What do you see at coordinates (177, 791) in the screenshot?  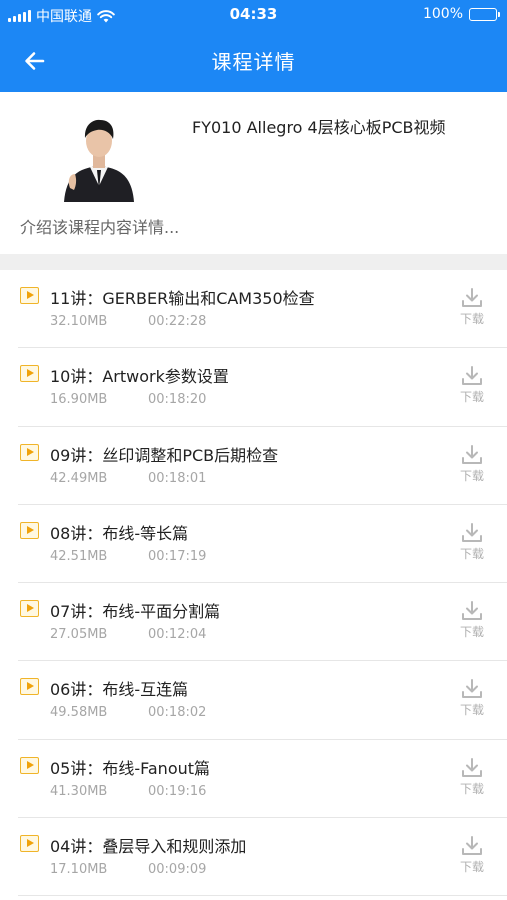 I see `lesson-duration: 00:19:16` at bounding box center [177, 791].